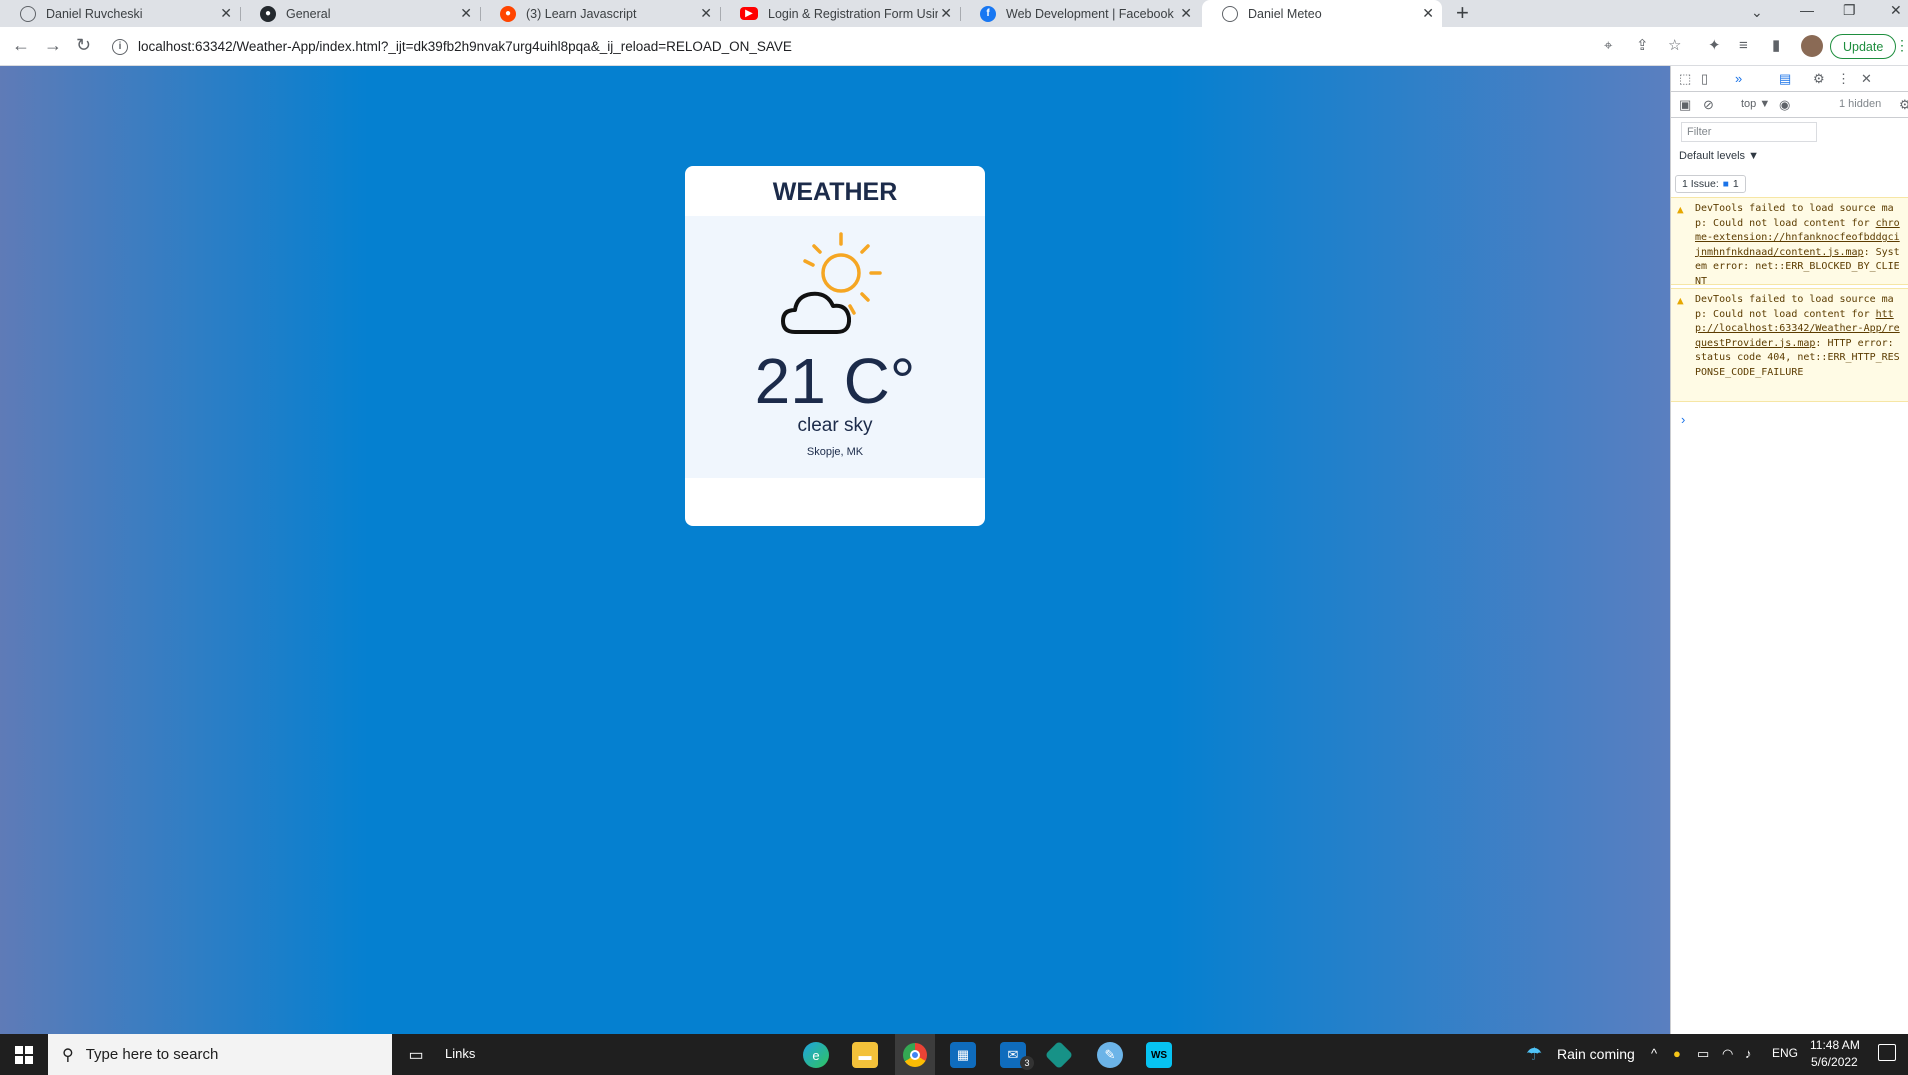  Describe the element at coordinates (94, 13) in the screenshot. I see `tab-title: Daniel Ruvcheski` at that location.